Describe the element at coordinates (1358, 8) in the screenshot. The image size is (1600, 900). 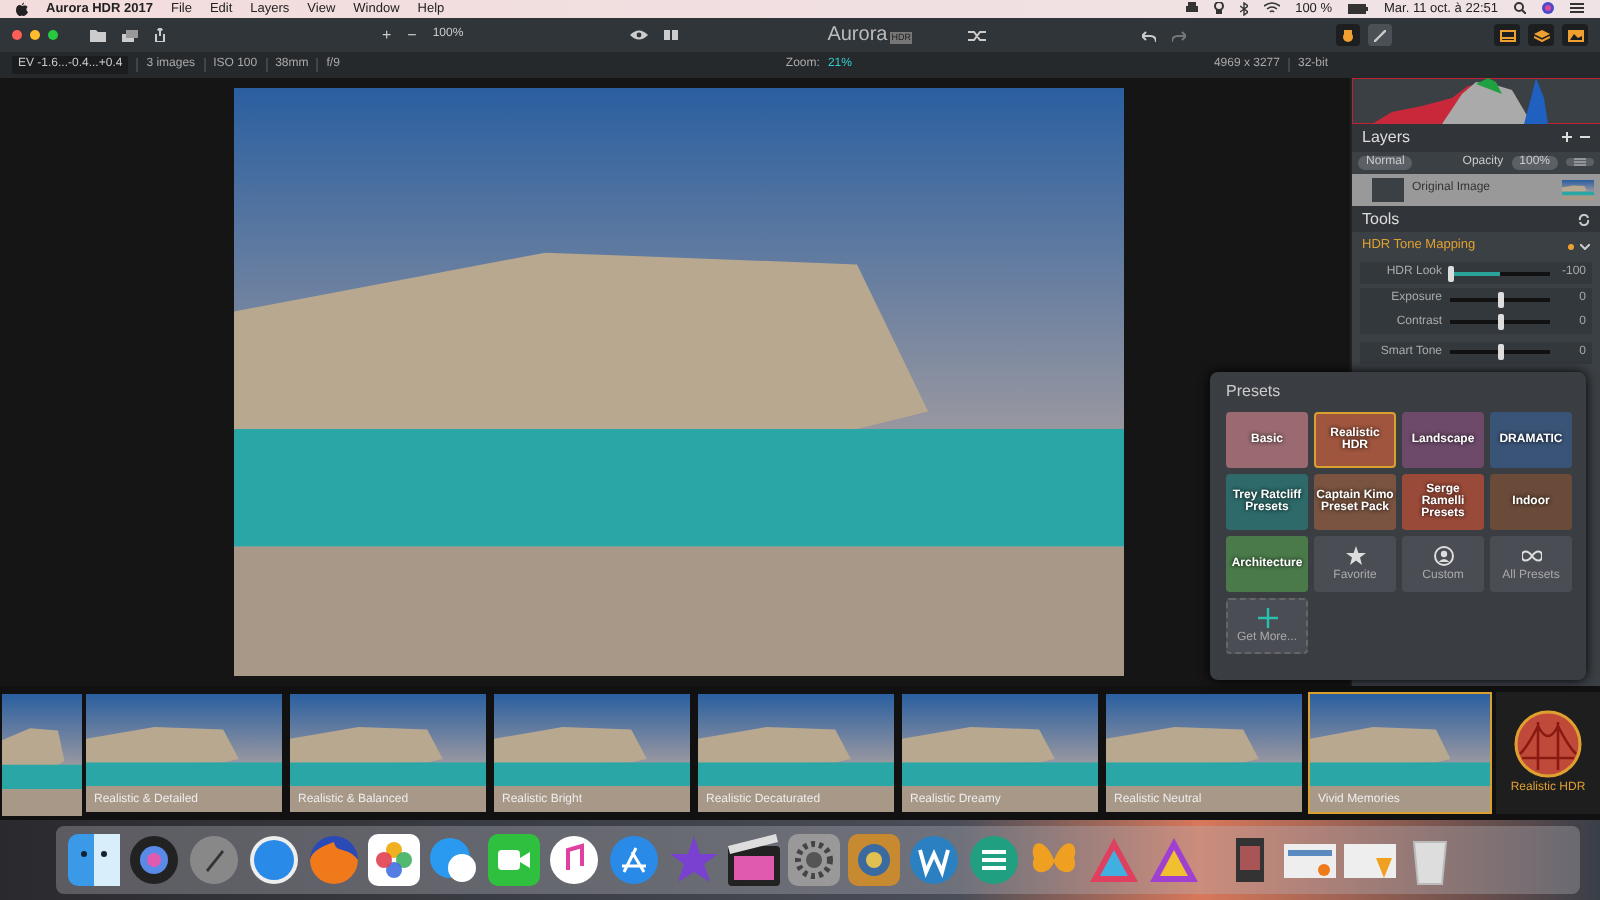
I see `battery-icon` at that location.